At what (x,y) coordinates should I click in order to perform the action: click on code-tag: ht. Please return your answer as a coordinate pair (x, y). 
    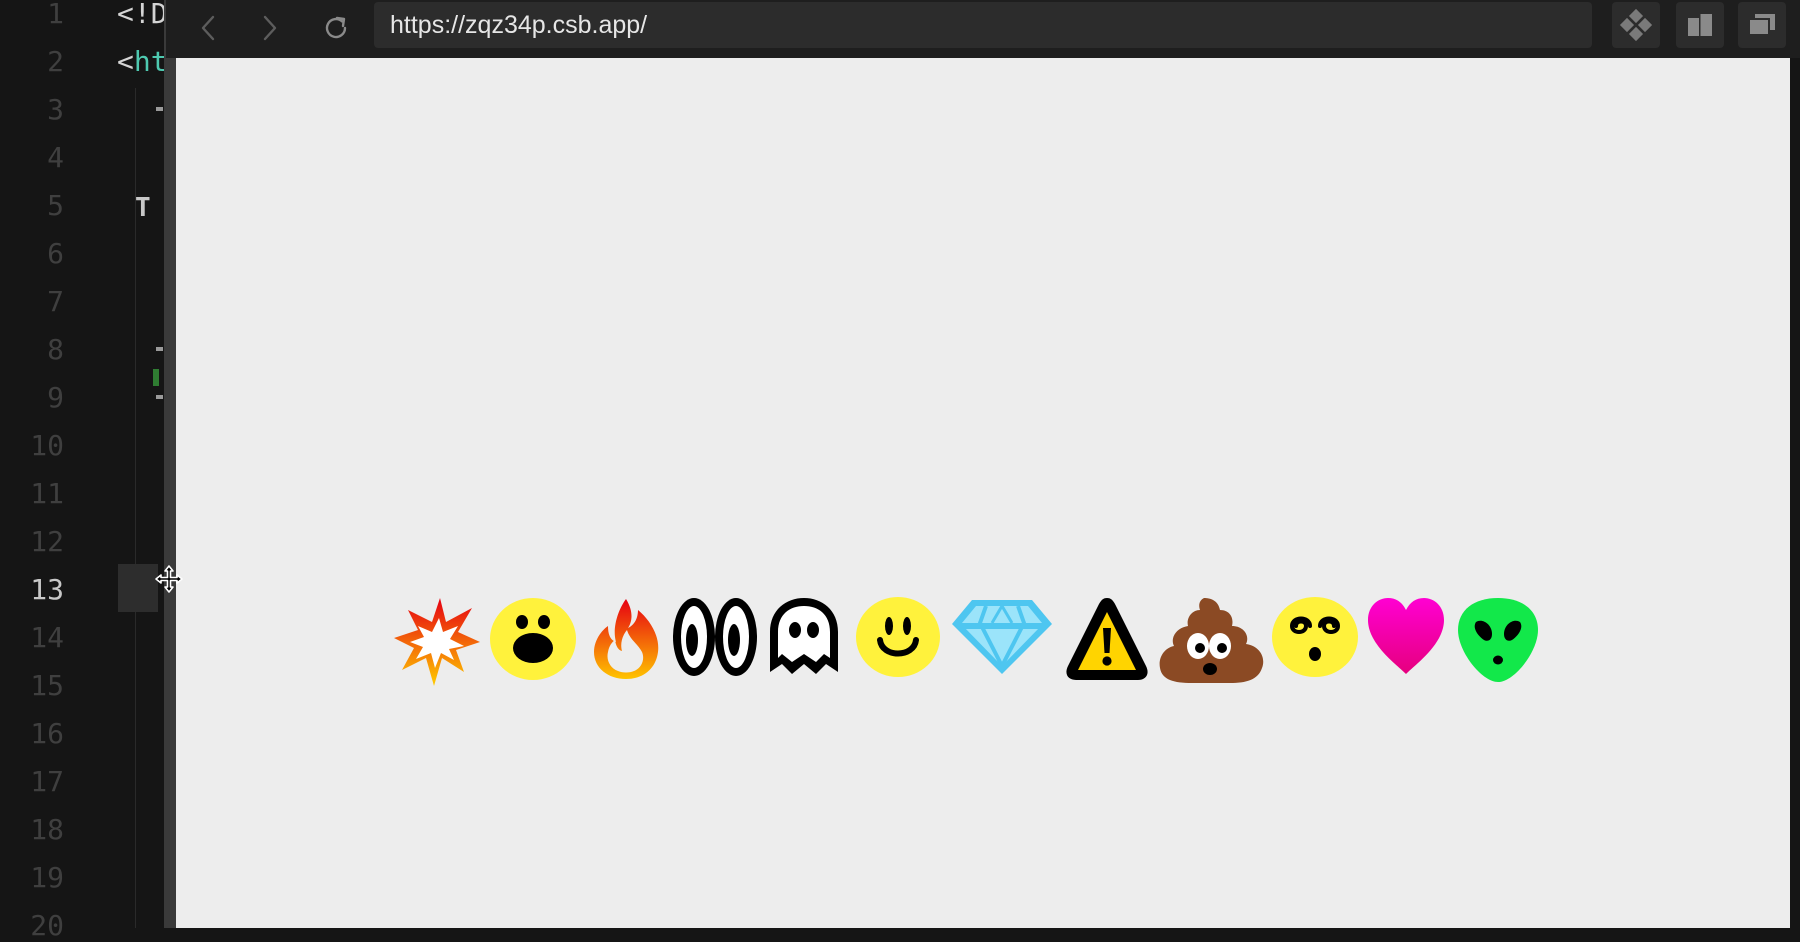
    Looking at the image, I should click on (150, 61).